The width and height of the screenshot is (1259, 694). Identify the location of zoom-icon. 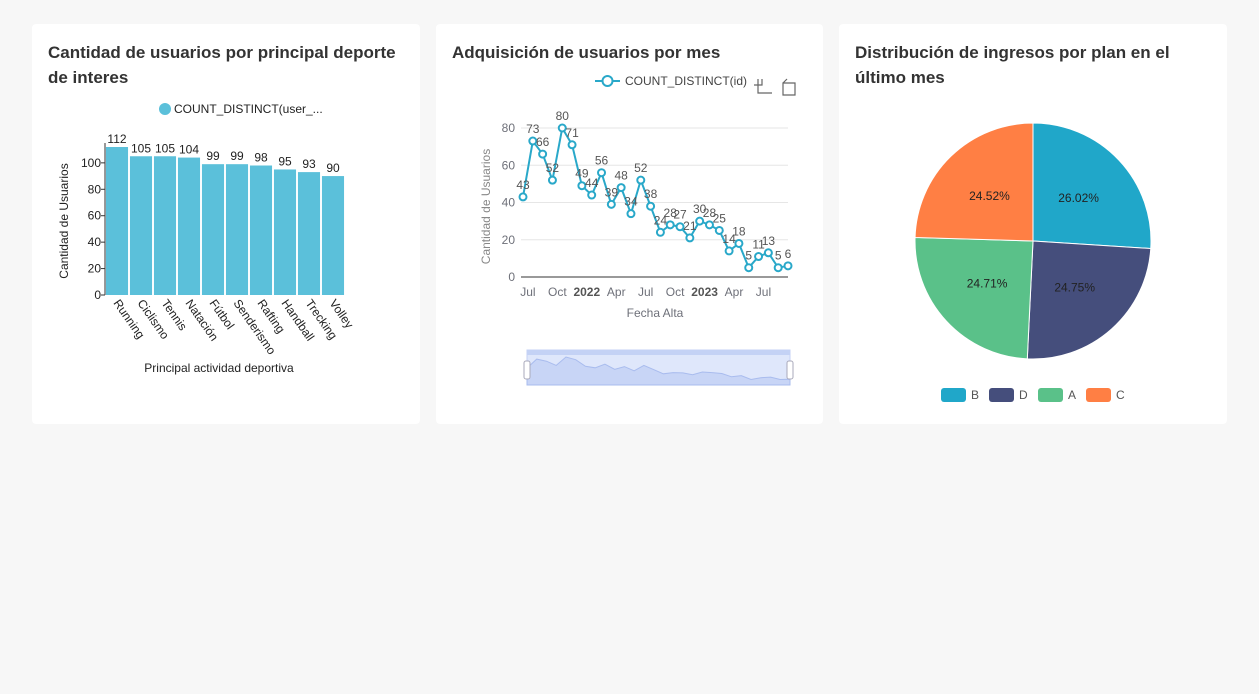
(763, 86).